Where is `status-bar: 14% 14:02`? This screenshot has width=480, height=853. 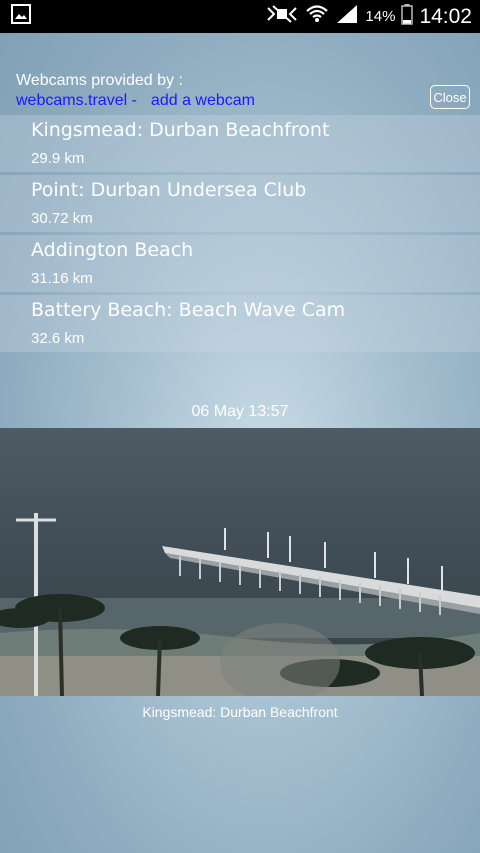 status-bar: 14% 14:02 is located at coordinates (240, 16).